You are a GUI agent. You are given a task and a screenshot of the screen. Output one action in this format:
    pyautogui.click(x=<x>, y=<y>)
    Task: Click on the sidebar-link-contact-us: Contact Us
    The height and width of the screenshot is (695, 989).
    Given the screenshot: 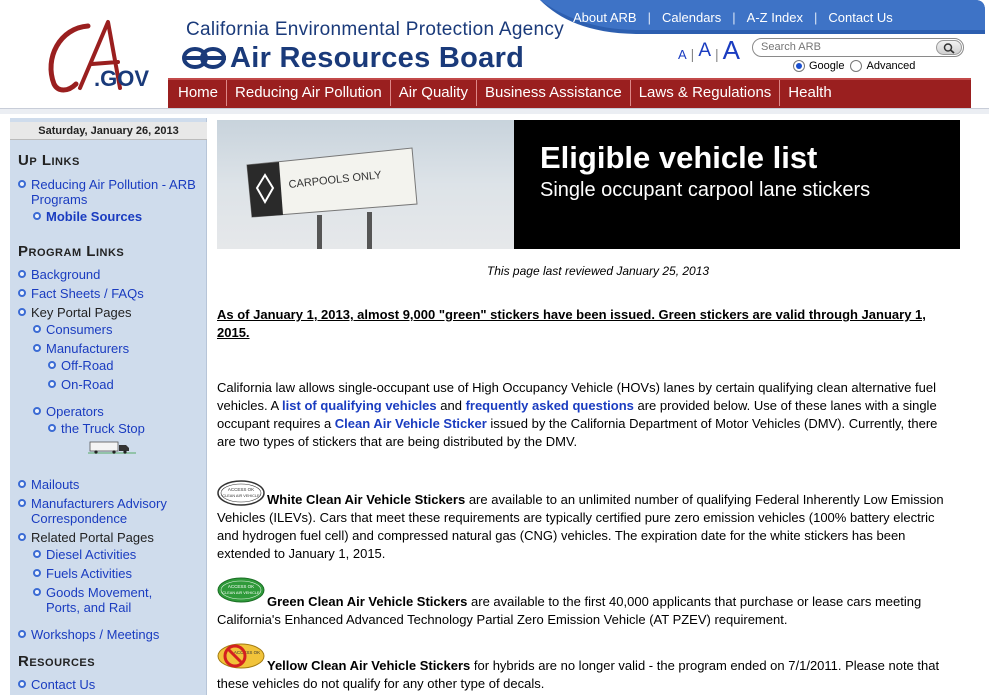 What is the action you would take?
    pyautogui.click(x=63, y=684)
    